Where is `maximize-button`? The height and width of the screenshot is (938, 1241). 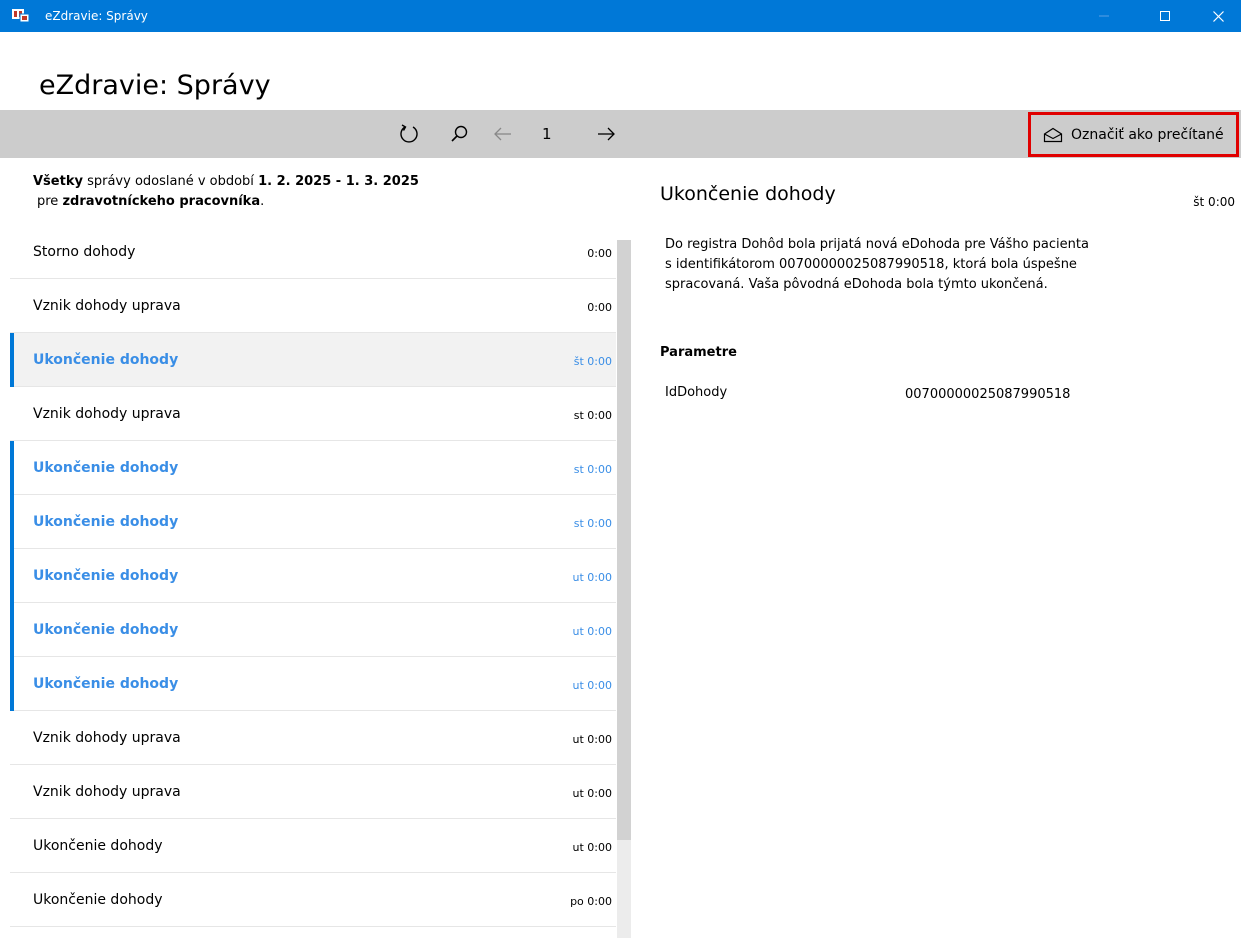
maximize-button is located at coordinates (1165, 16).